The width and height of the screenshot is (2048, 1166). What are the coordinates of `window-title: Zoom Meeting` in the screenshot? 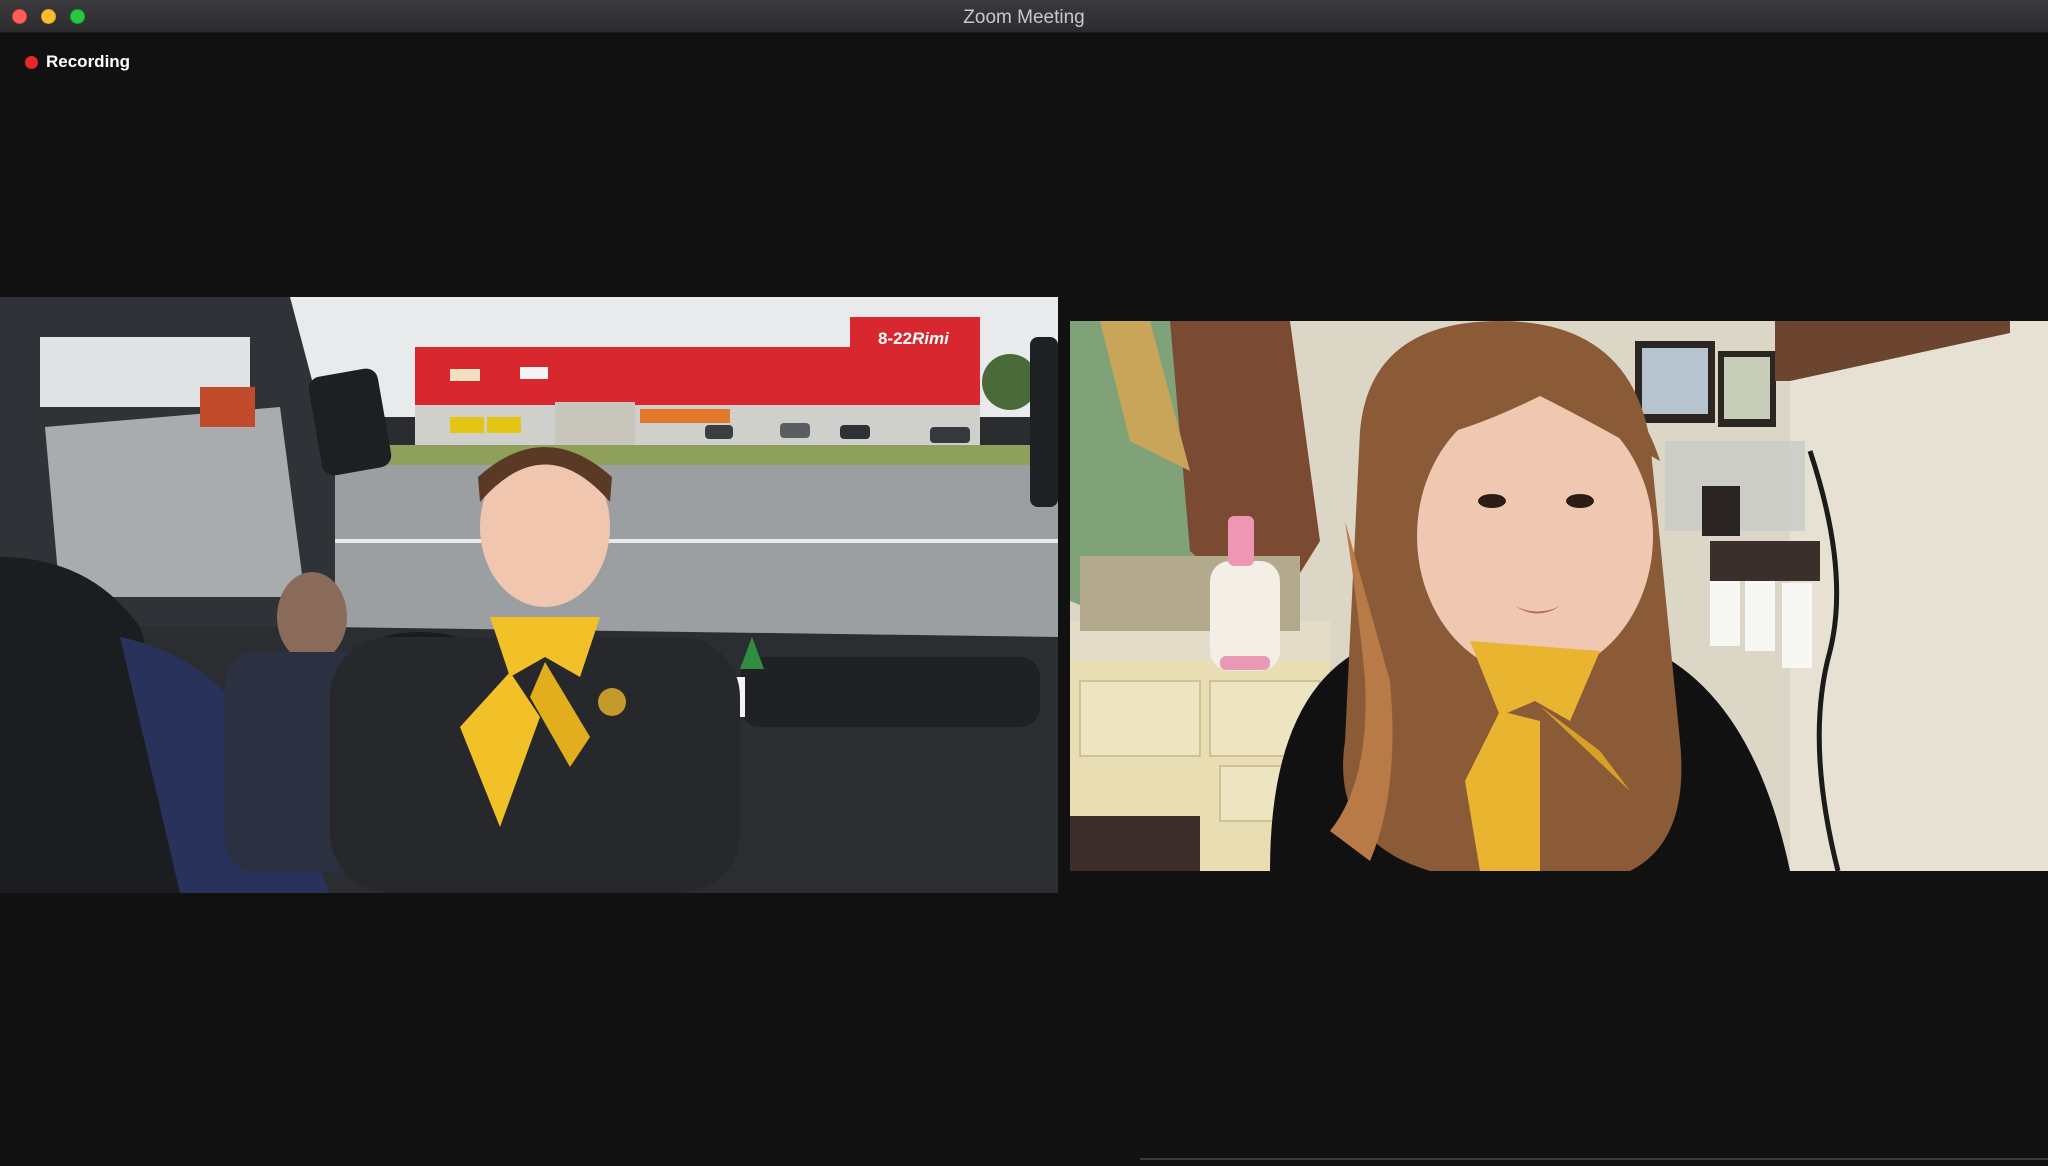 It's located at (1024, 17).